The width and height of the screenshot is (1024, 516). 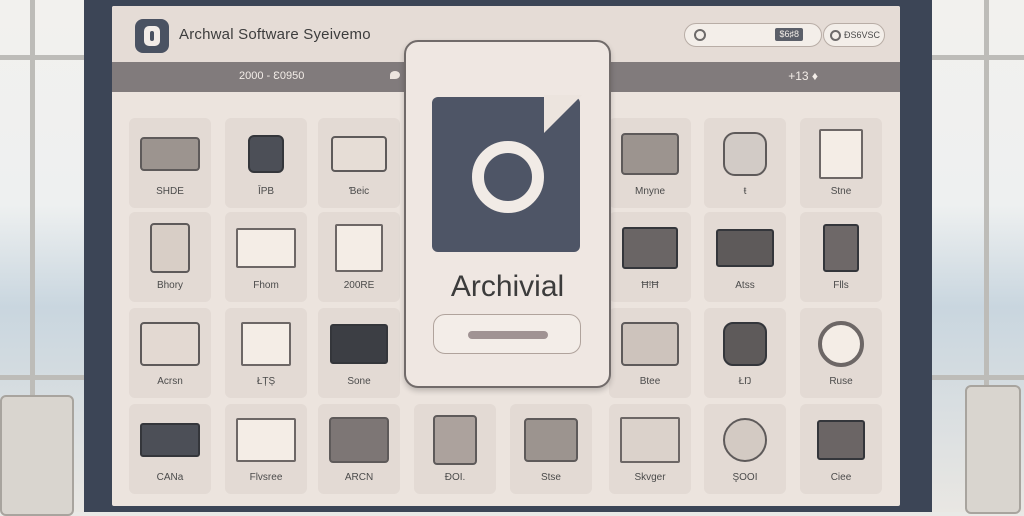 What do you see at coordinates (37, 455) in the screenshot?
I see `desk-device` at bounding box center [37, 455].